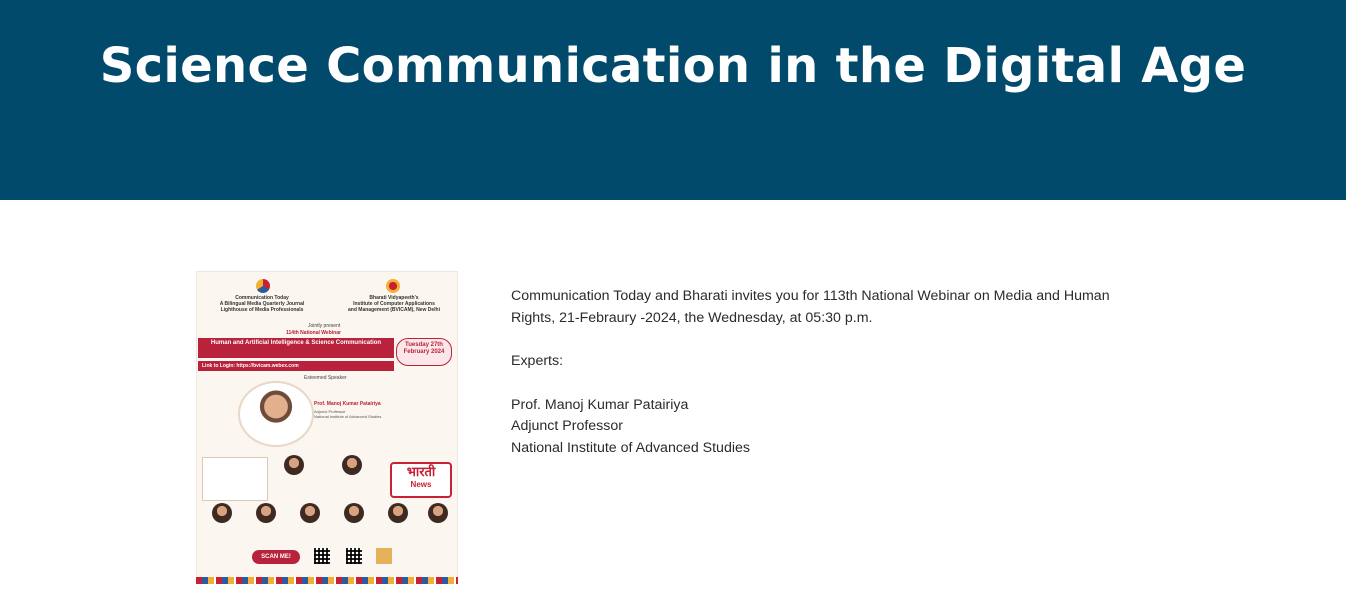 This screenshot has width=1346, height=602. I want to click on experts-label: Experts:, so click(537, 361).